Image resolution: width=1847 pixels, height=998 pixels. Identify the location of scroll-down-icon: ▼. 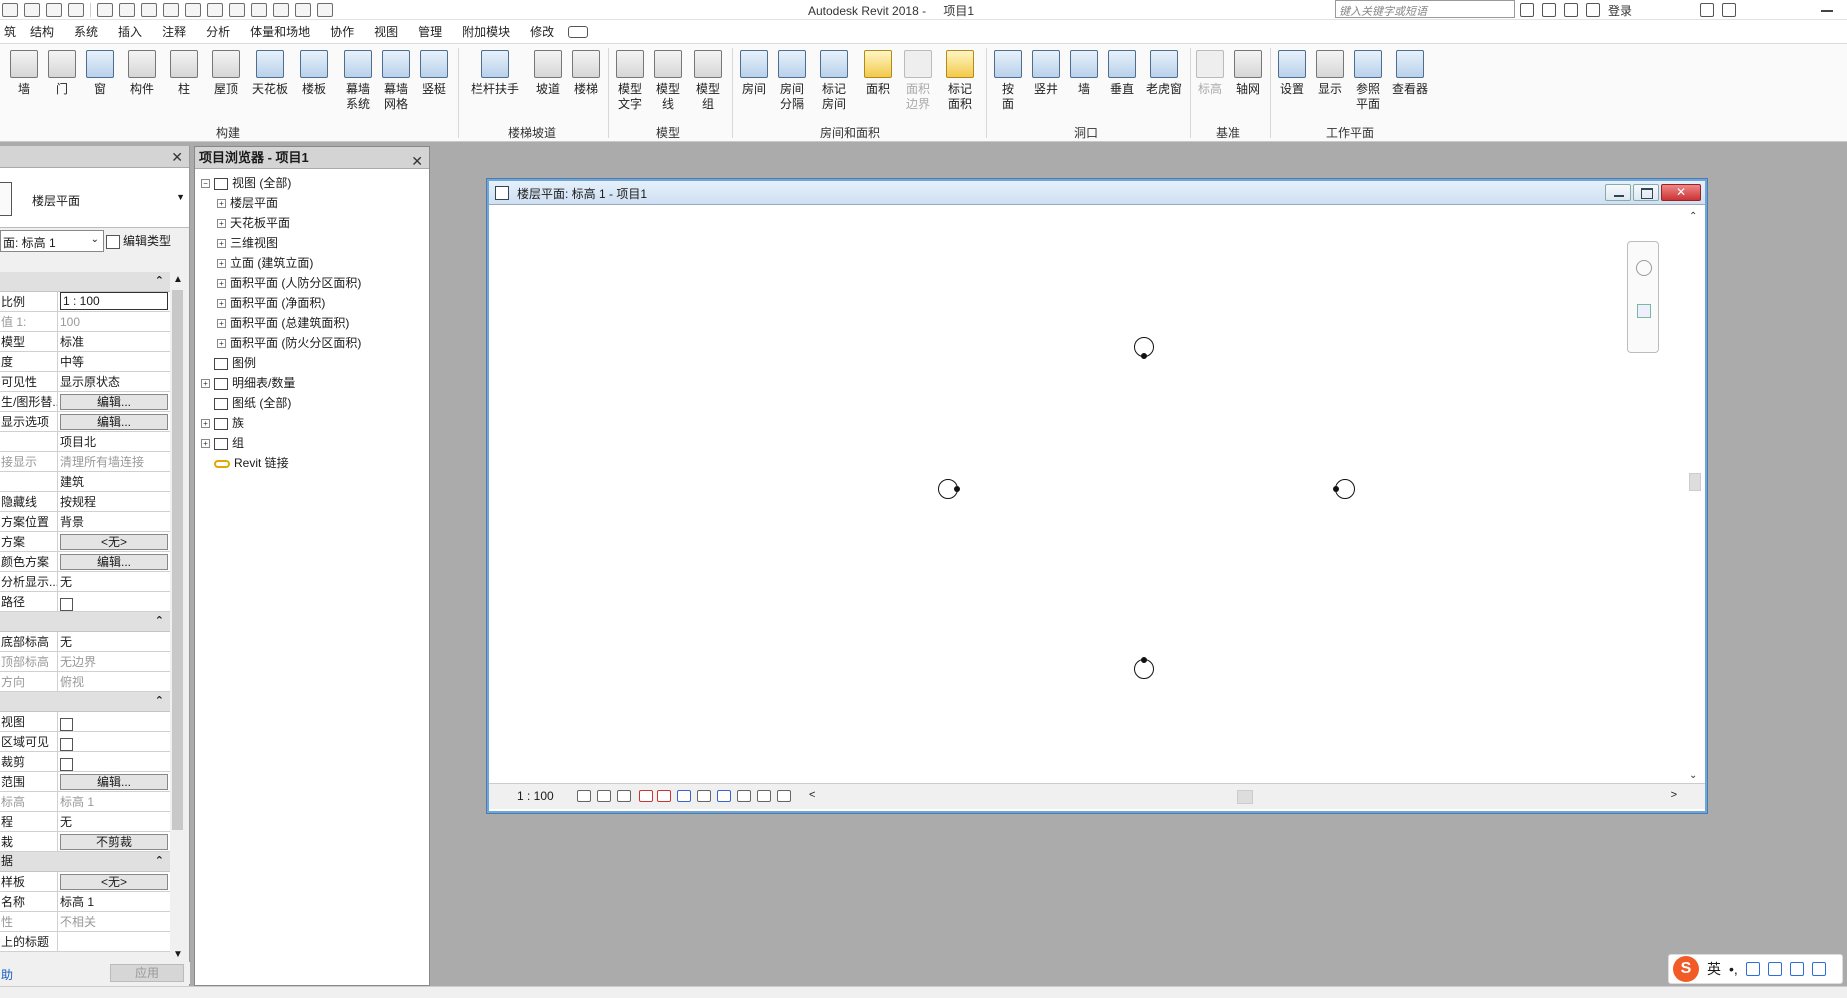
(178, 954).